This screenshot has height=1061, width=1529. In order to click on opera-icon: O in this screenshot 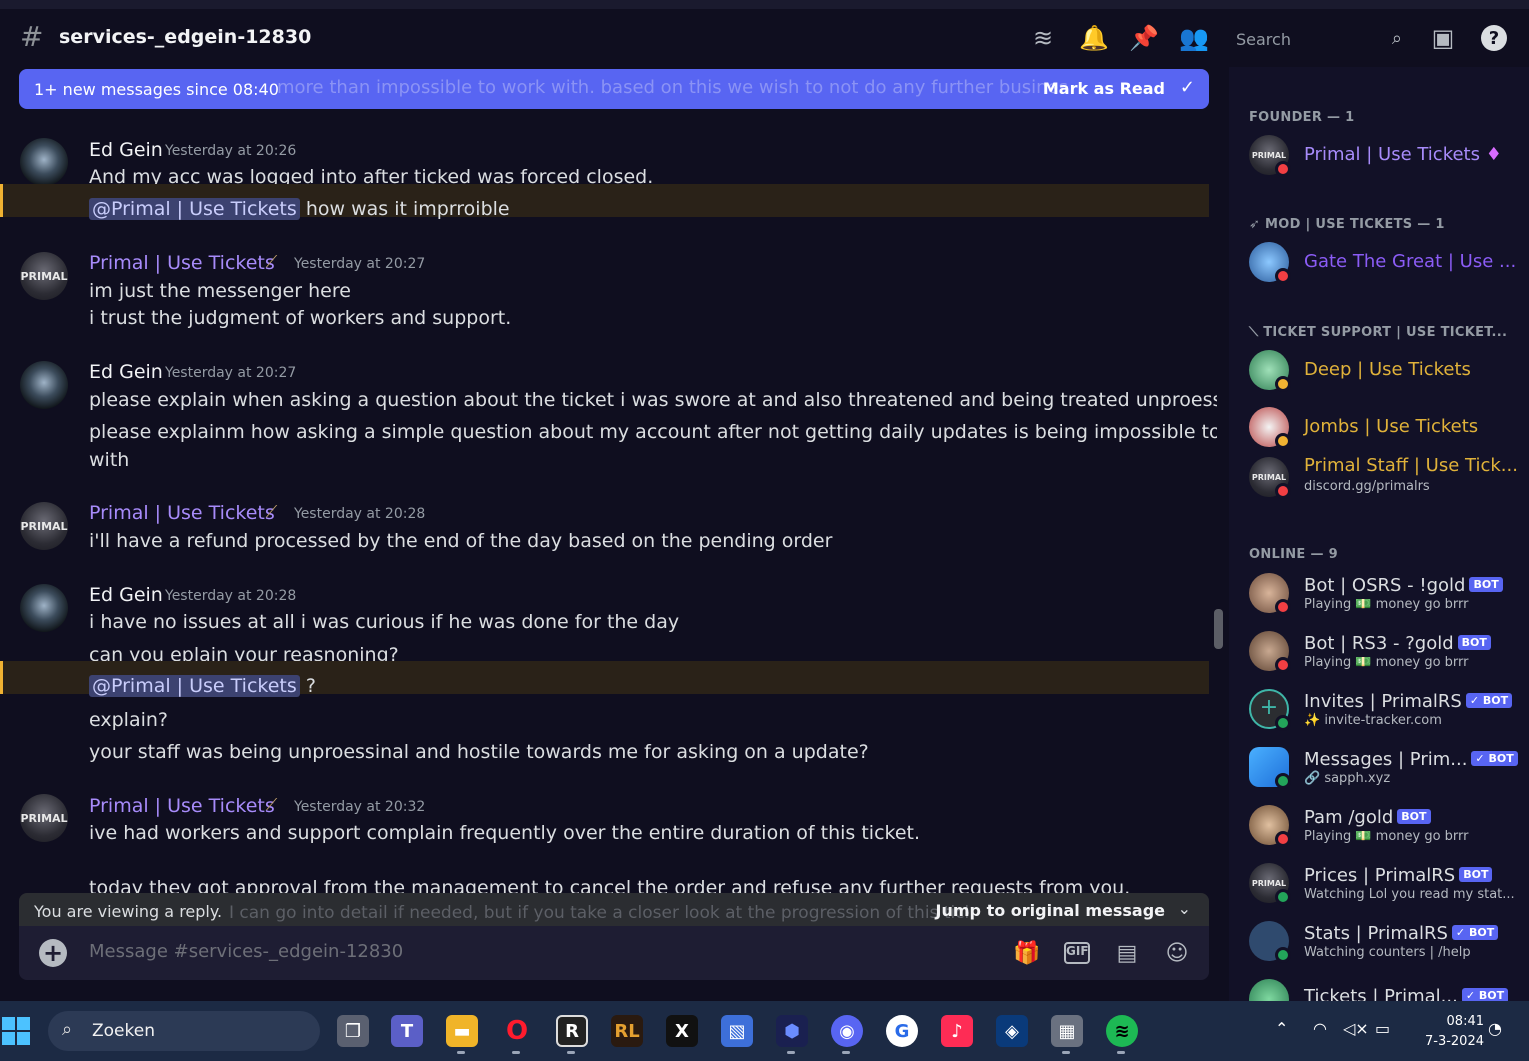, I will do `click(517, 1031)`.